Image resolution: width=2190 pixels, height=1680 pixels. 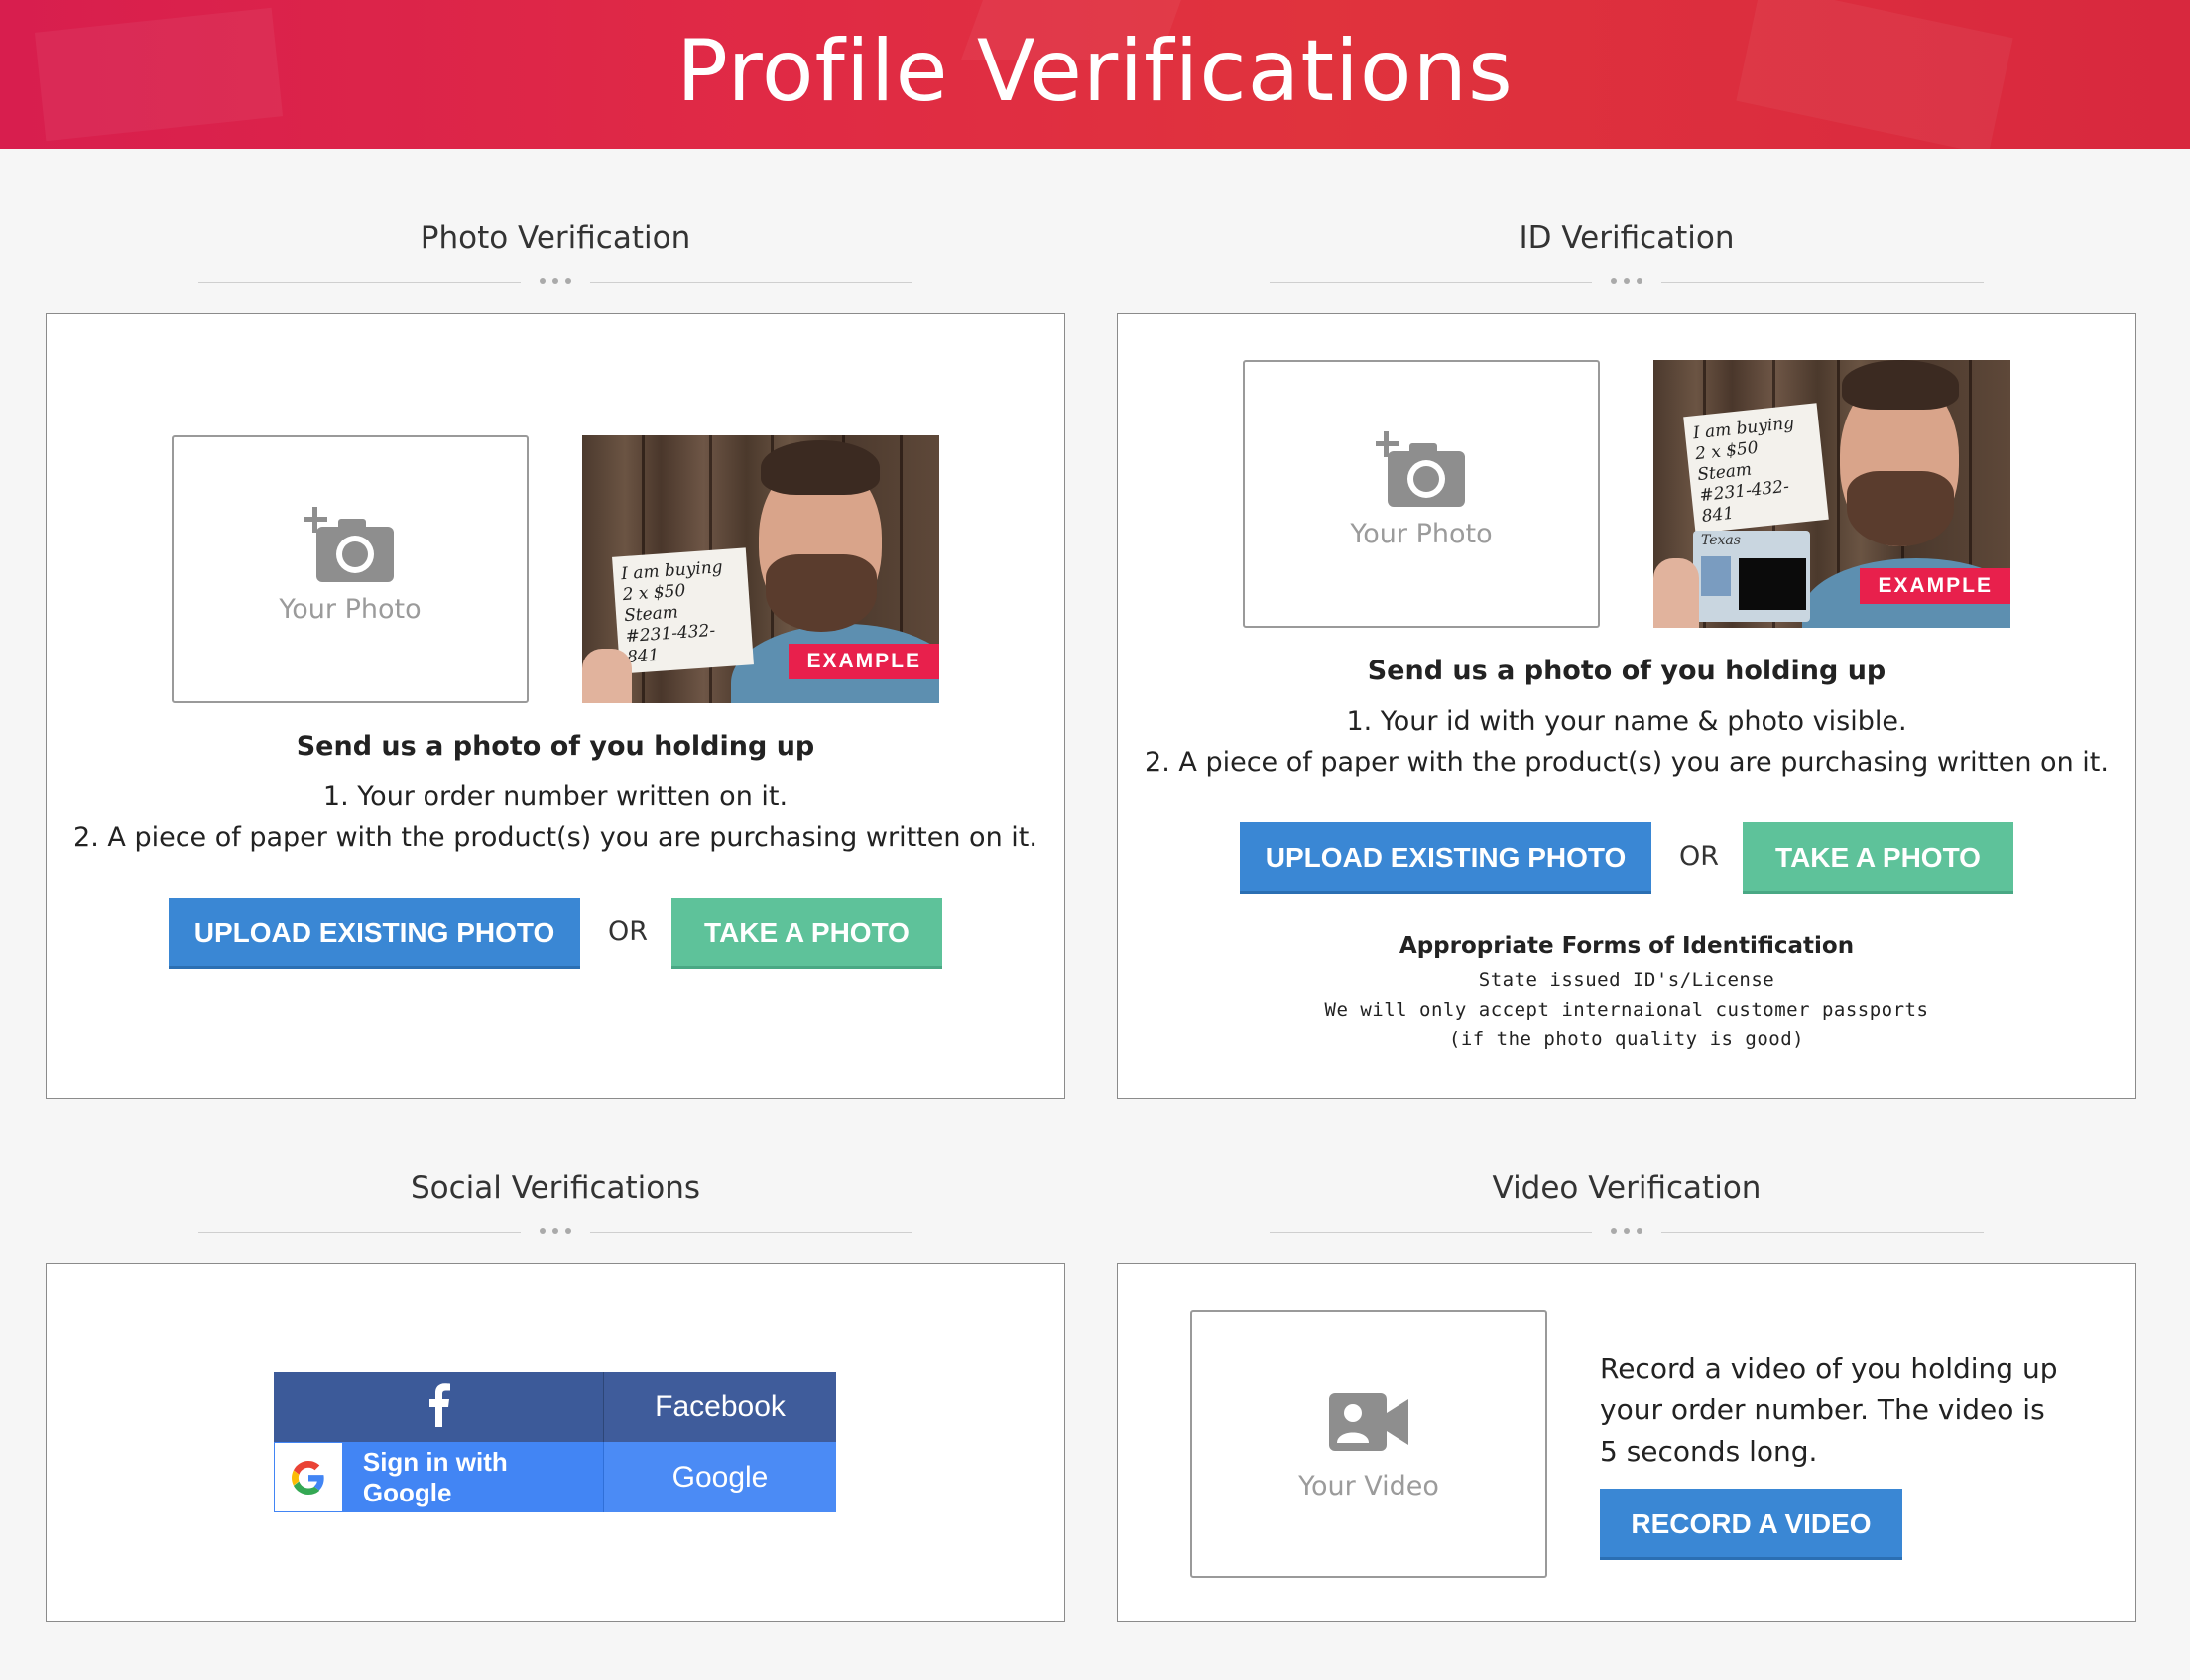 What do you see at coordinates (720, 1477) in the screenshot?
I see `google-label: Google` at bounding box center [720, 1477].